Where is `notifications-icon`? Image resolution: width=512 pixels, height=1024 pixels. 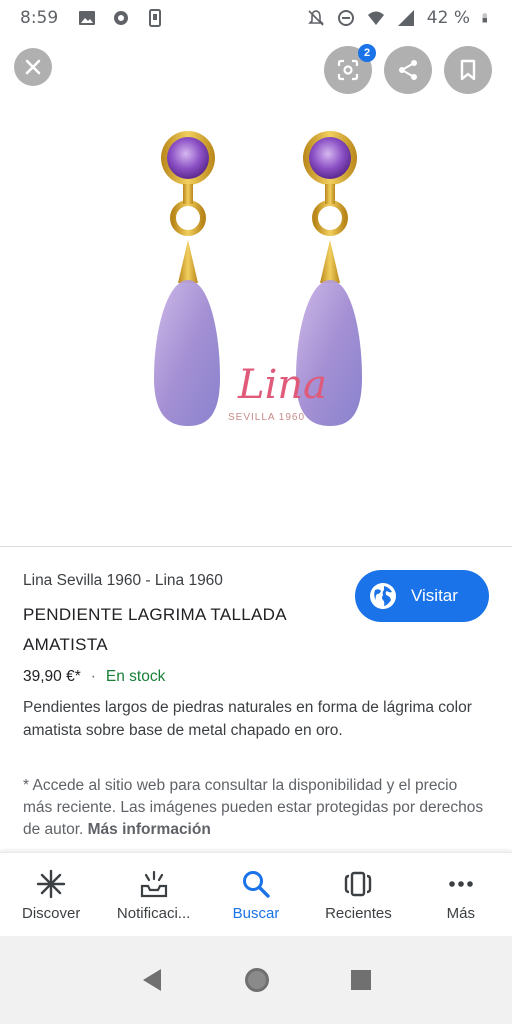
notifications-icon is located at coordinates (153, 884).